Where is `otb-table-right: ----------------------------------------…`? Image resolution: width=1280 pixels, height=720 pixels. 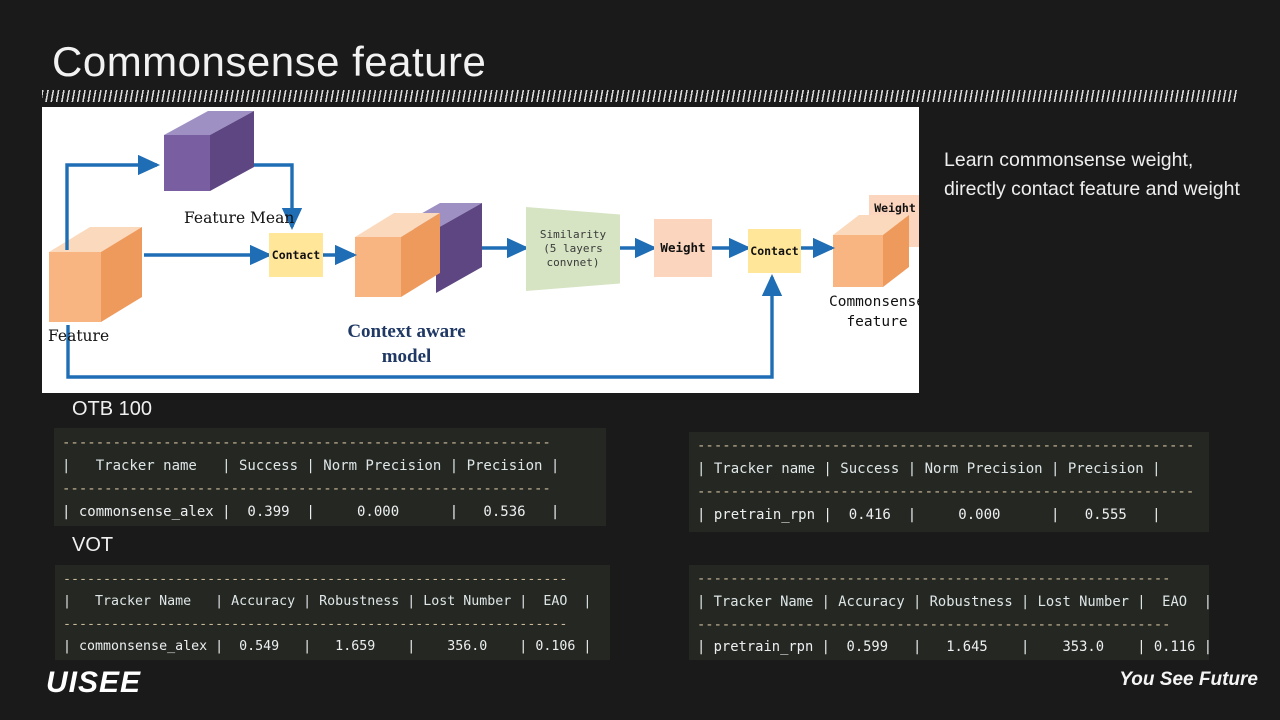
otb-table-right: ----------------------------------------… is located at coordinates (949, 482).